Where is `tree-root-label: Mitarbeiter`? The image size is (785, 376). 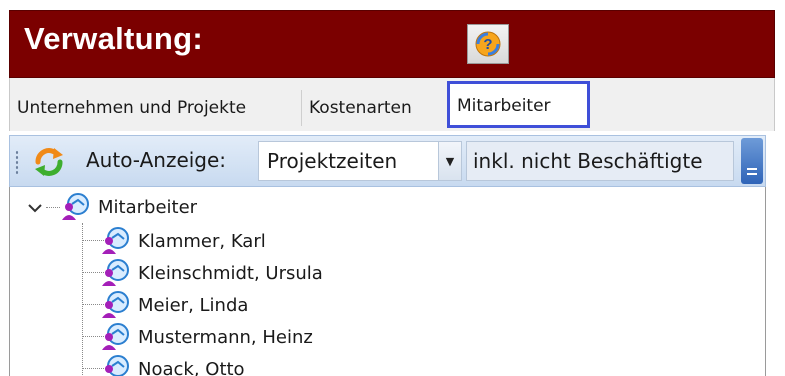
tree-root-label: Mitarbeiter is located at coordinates (148, 207).